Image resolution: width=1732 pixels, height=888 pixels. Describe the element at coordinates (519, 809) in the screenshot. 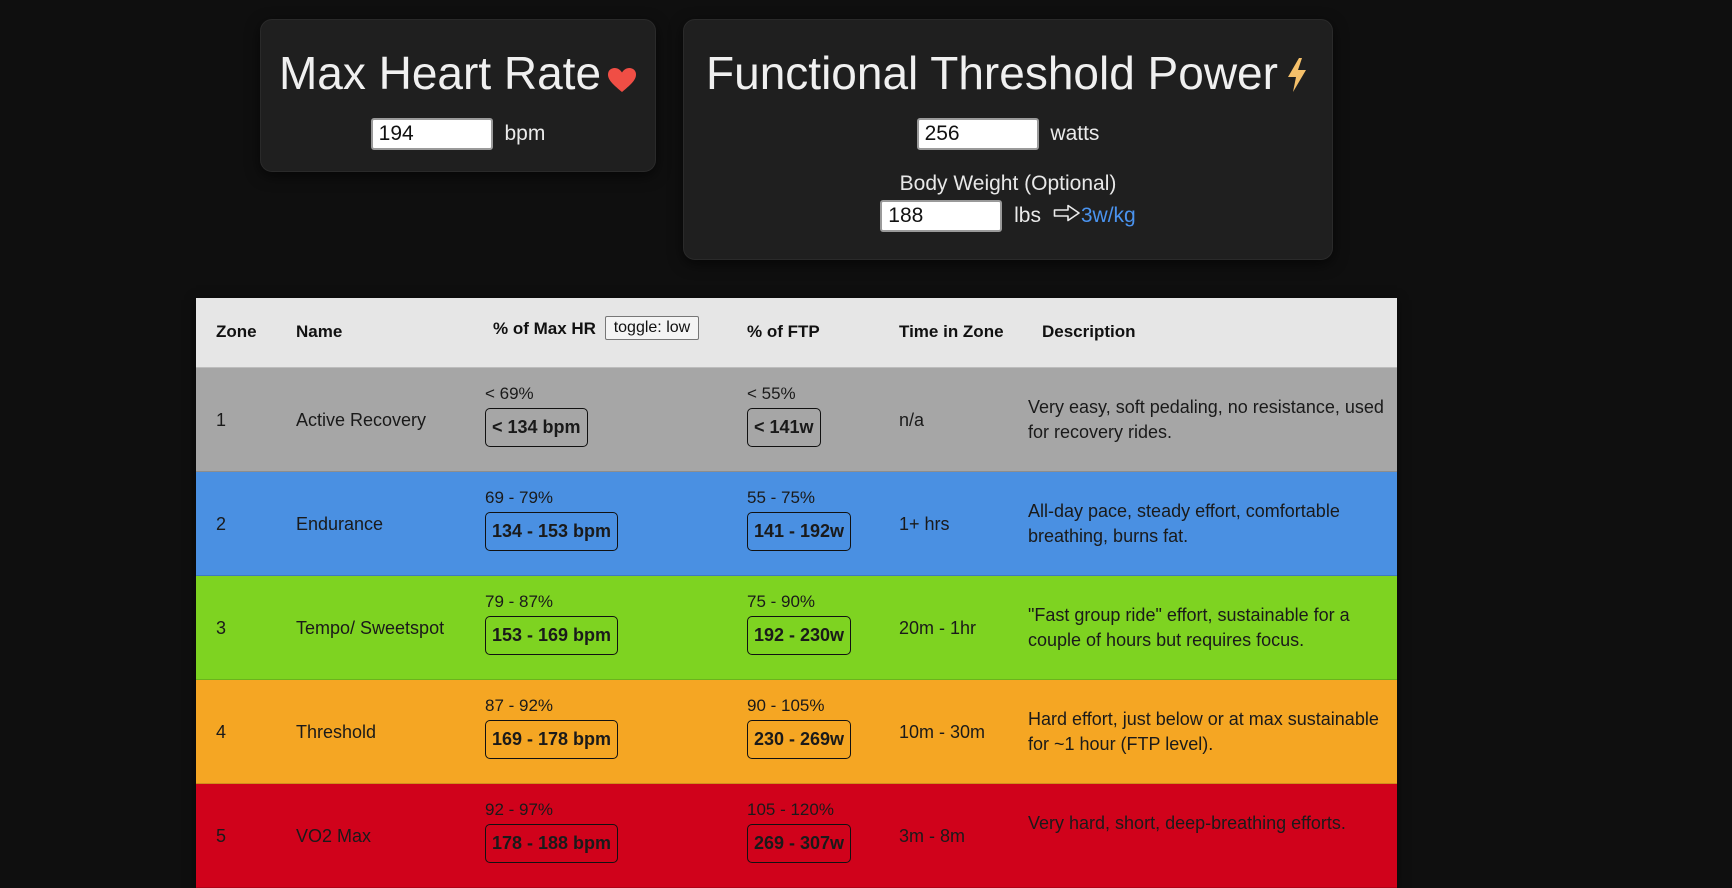

I see `zone-hr-percent: 92 - 97%` at that location.